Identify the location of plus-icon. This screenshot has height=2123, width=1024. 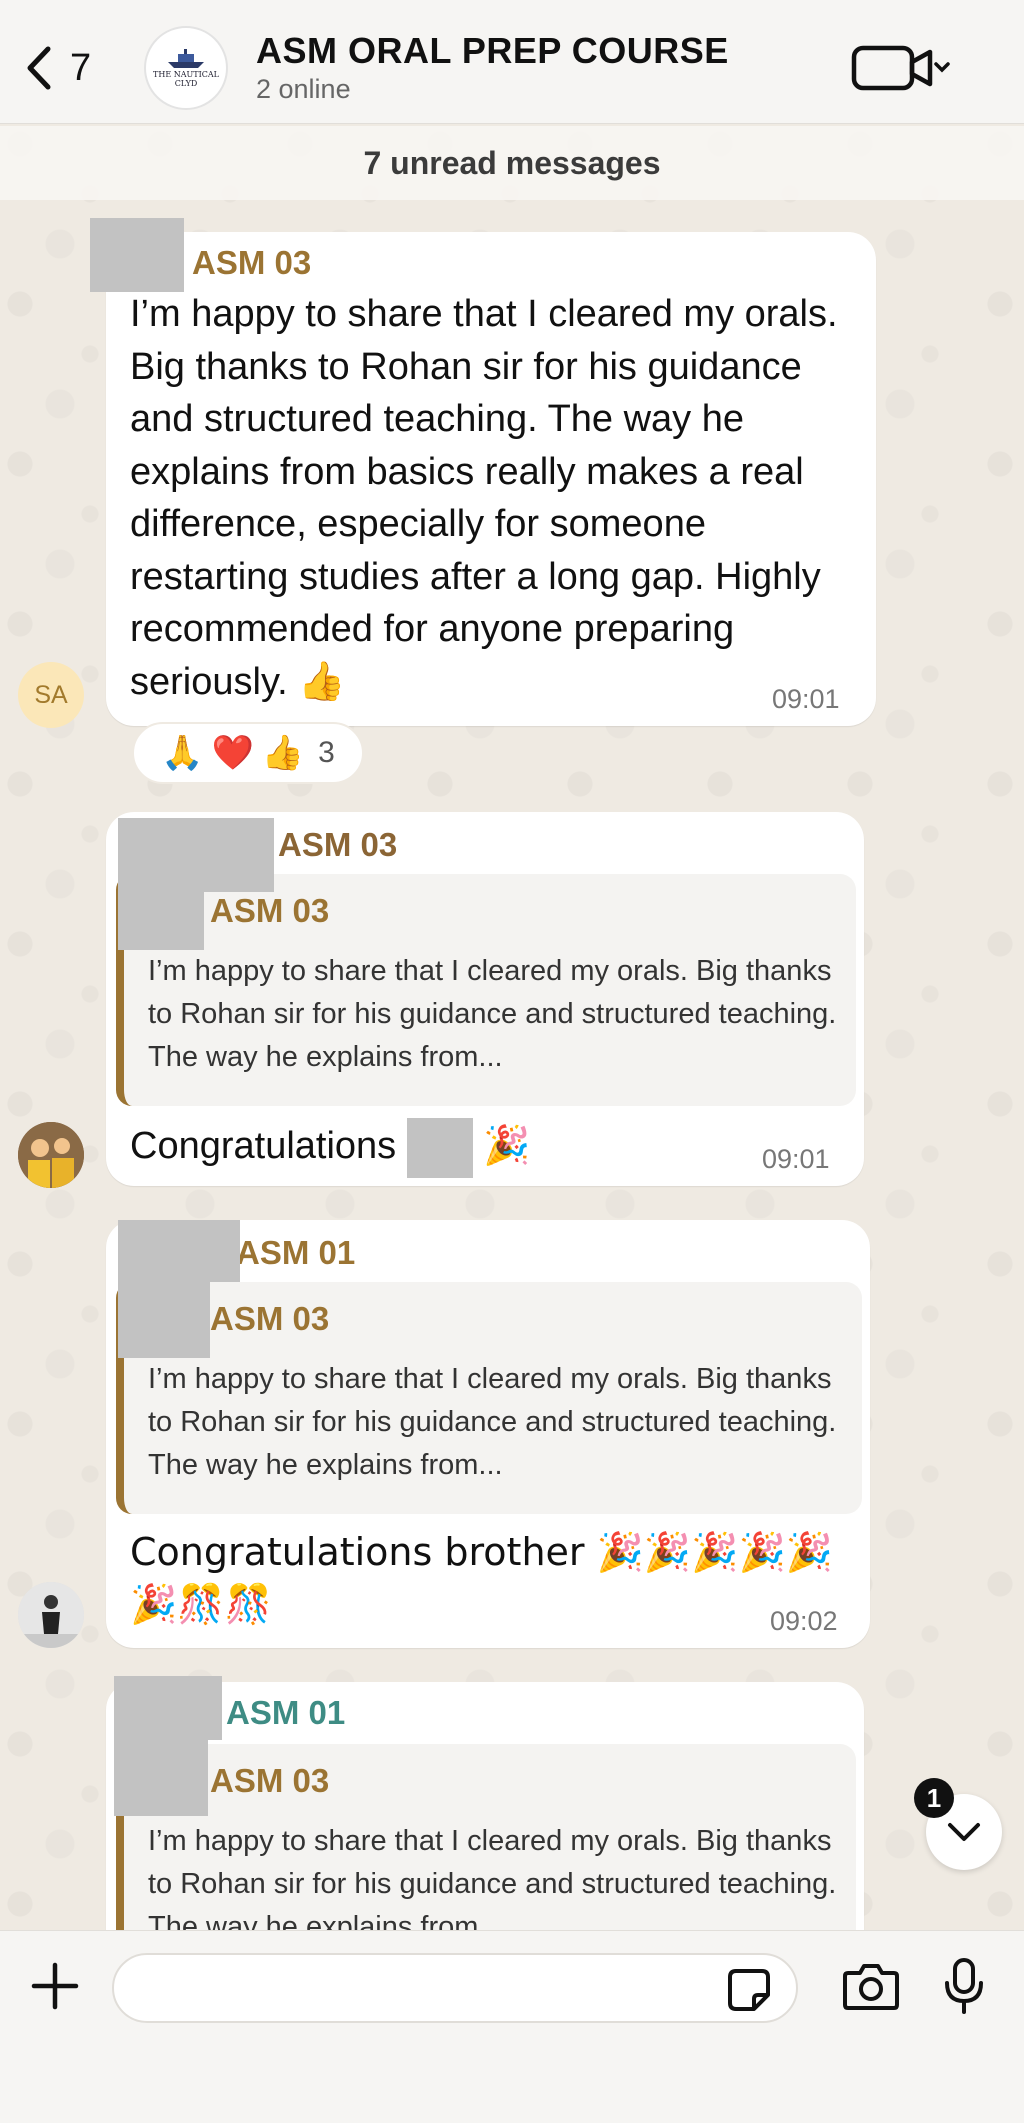
(55, 1986).